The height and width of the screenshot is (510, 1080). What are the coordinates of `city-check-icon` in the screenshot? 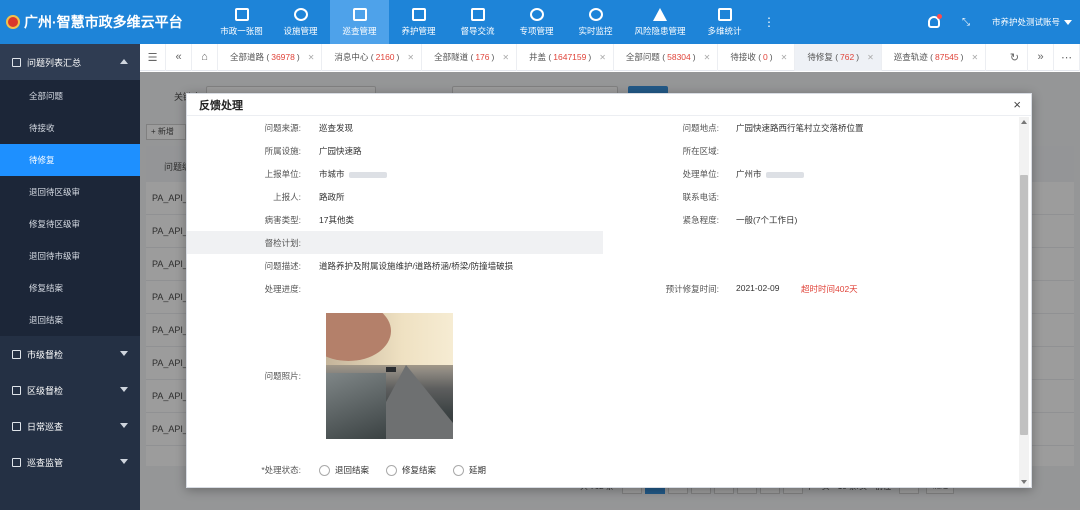 It's located at (16, 354).